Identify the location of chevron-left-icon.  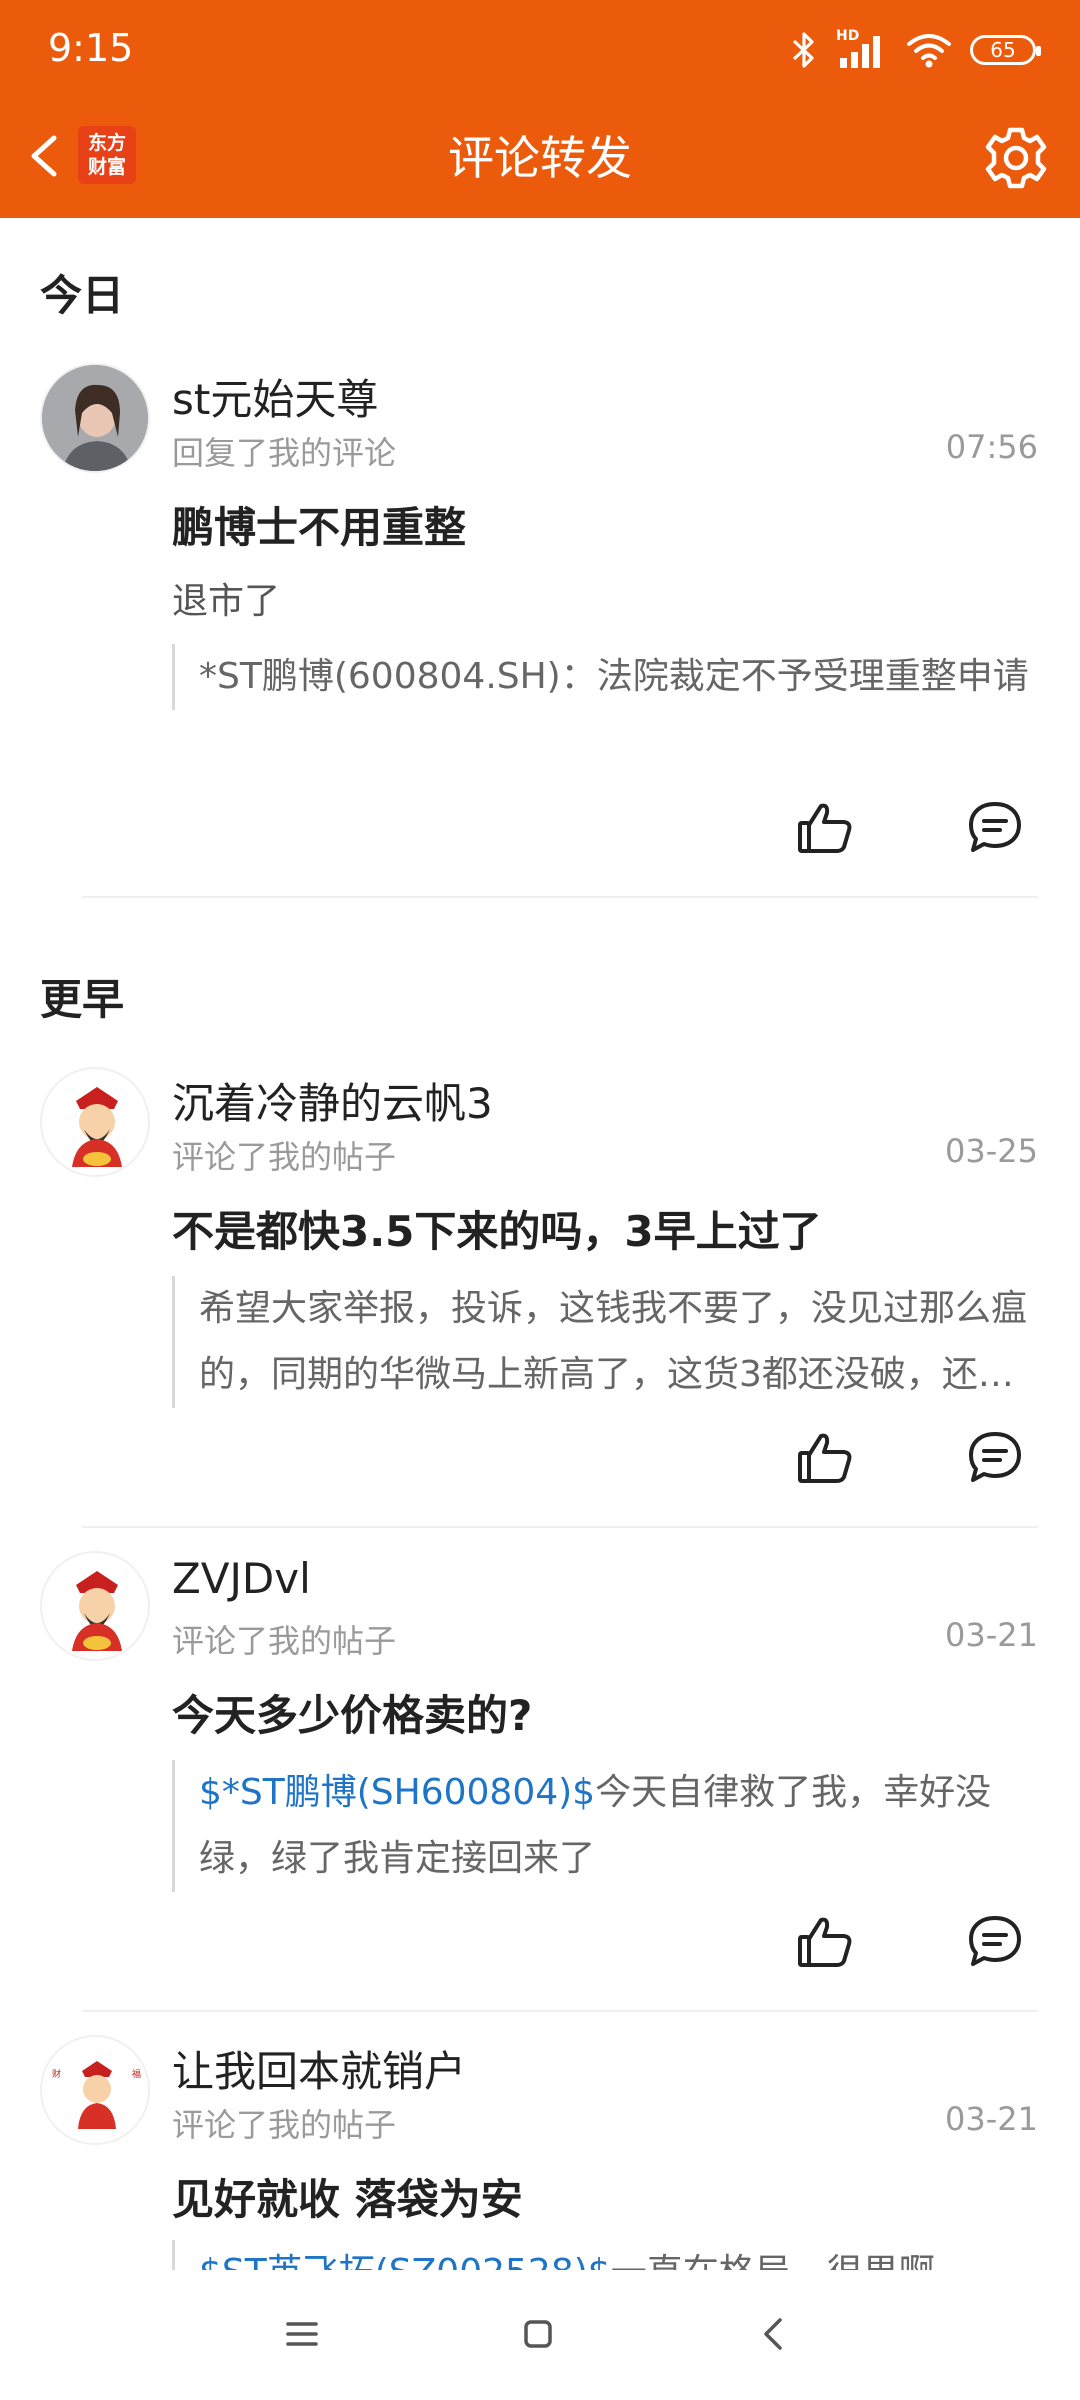
(773, 2334).